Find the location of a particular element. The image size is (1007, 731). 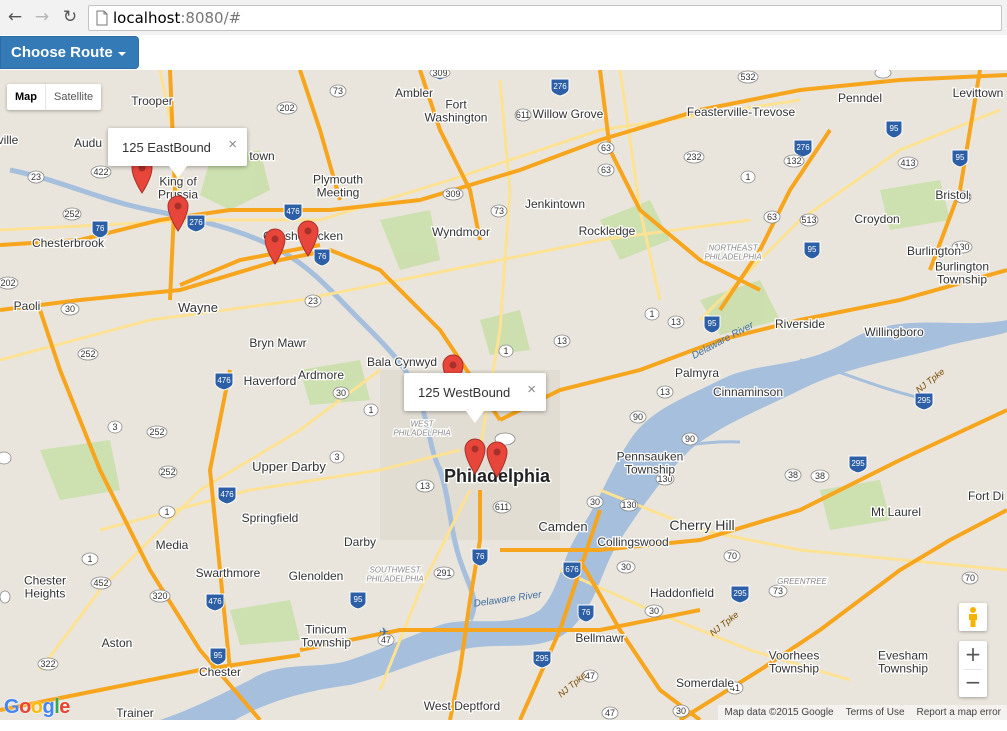

app-toolbar: Choose Route is located at coordinates (503, 52).